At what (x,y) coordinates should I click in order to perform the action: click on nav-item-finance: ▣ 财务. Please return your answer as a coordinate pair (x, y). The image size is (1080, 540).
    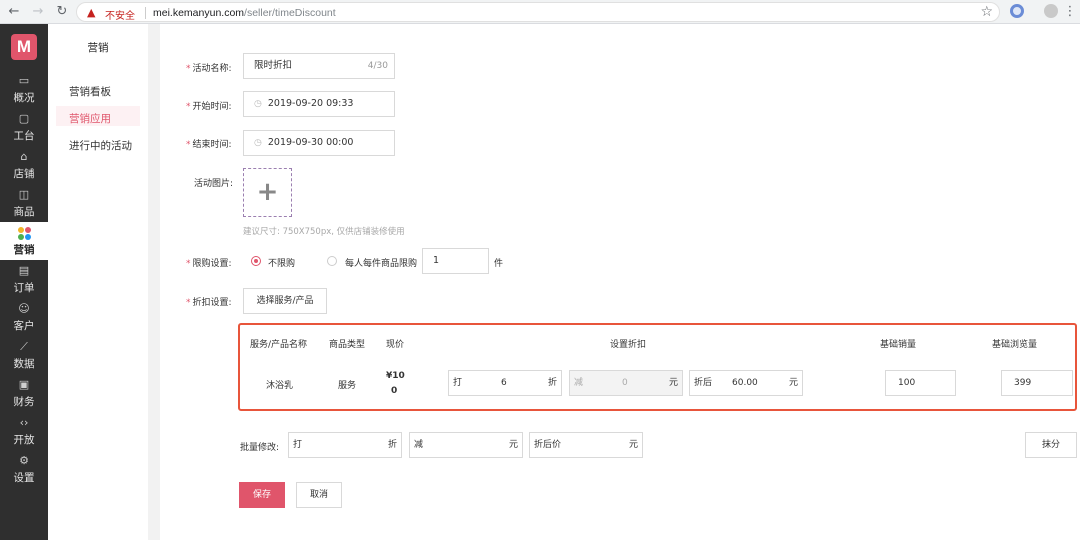
    Looking at the image, I should click on (24, 393).